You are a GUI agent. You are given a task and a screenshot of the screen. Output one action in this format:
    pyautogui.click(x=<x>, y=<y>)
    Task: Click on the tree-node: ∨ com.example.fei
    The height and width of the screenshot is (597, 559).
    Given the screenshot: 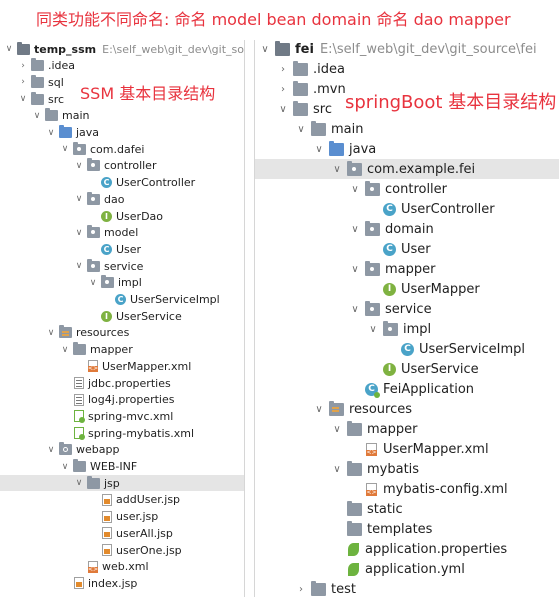 What is the action you would take?
    pyautogui.click(x=407, y=169)
    